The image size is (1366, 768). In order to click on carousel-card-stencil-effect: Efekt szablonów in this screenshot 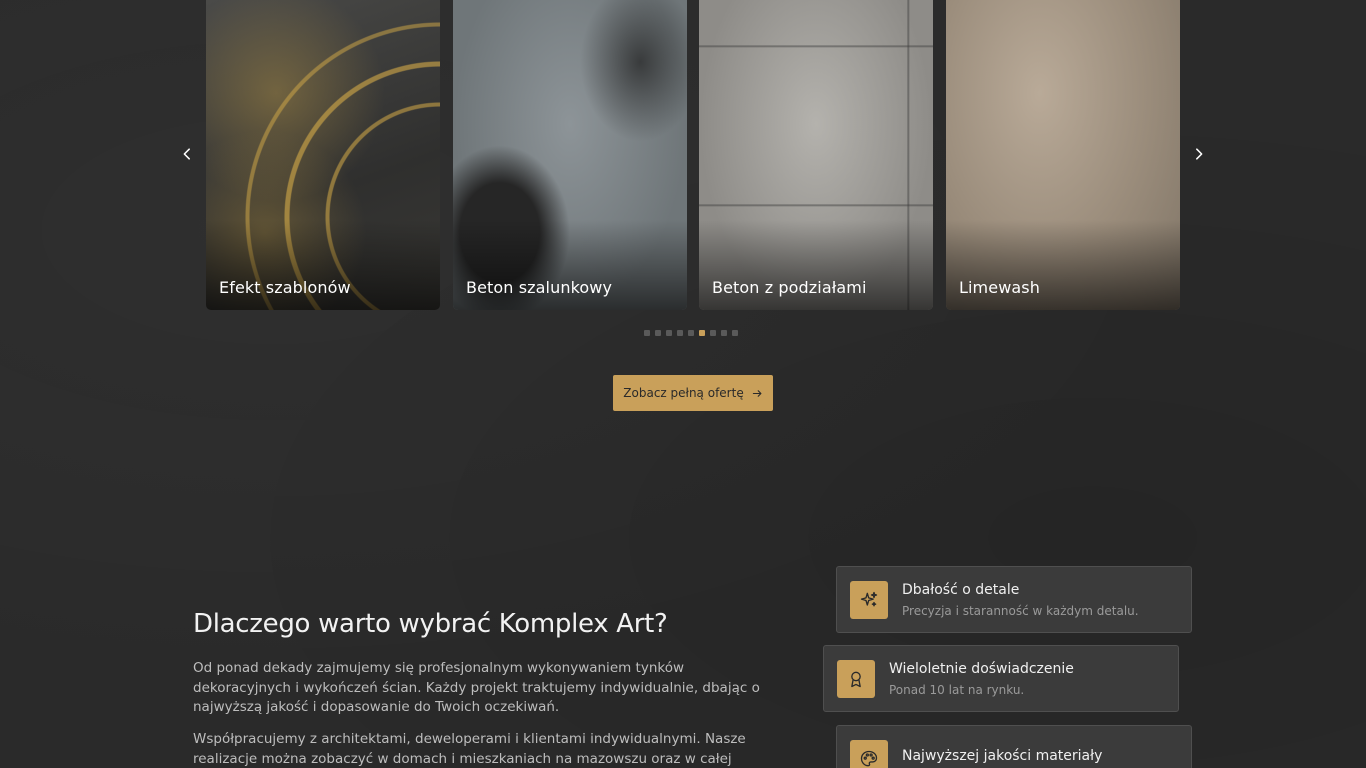, I will do `click(323, 155)`.